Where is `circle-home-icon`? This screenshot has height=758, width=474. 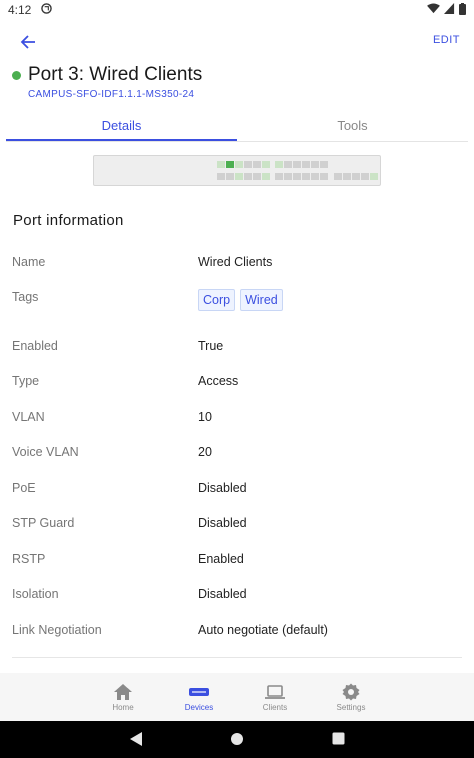 circle-home-icon is located at coordinates (237, 739).